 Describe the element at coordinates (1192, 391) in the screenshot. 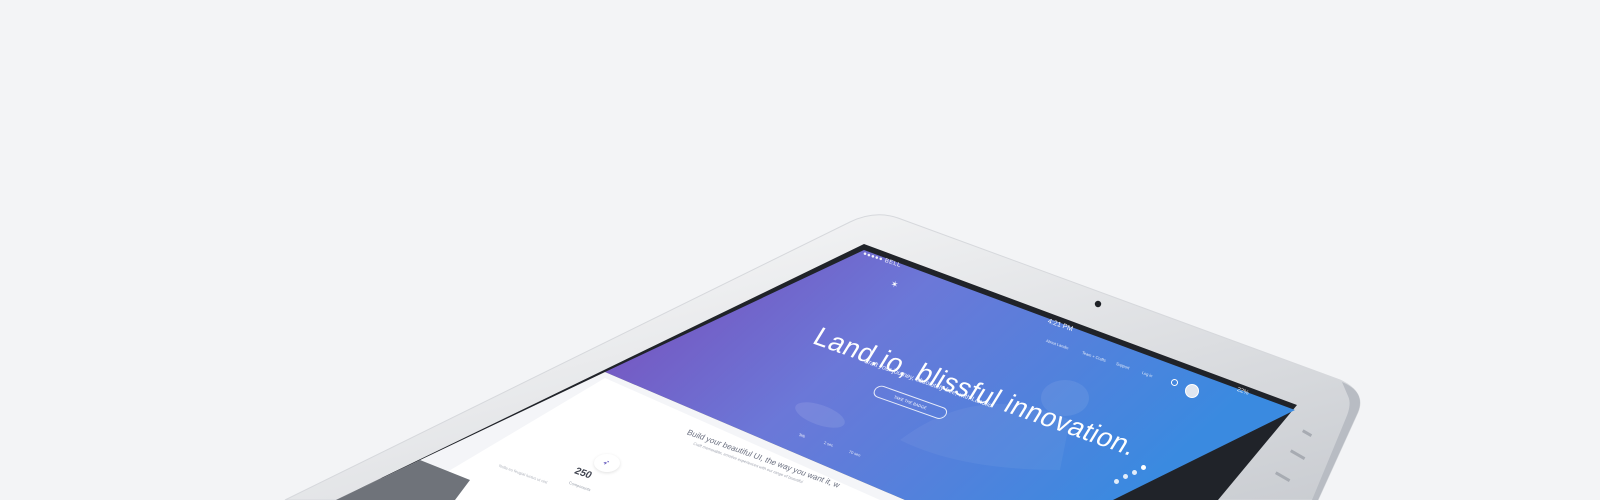

I see `avatar` at that location.